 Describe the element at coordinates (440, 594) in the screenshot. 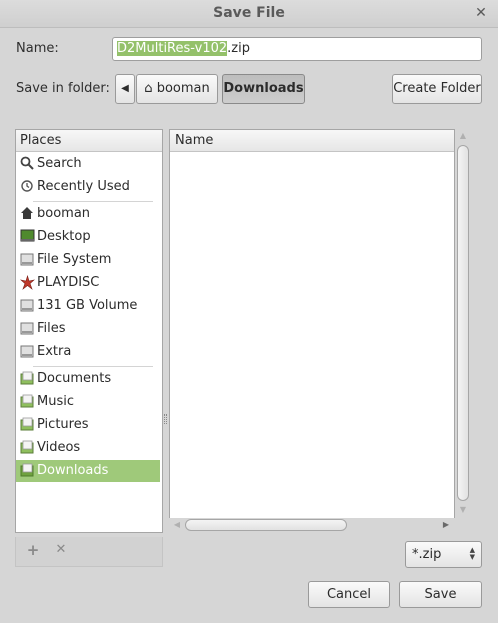

I see `save-button: Save` at that location.